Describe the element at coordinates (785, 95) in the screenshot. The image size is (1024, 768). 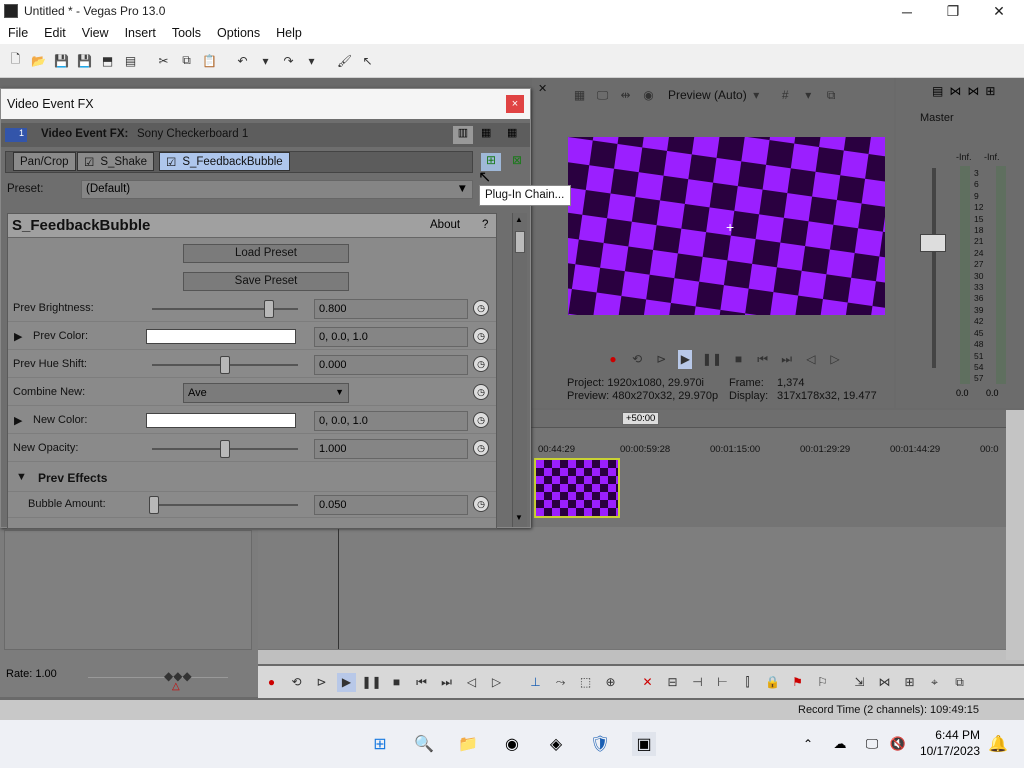
I see `overlays-icon: #` at that location.